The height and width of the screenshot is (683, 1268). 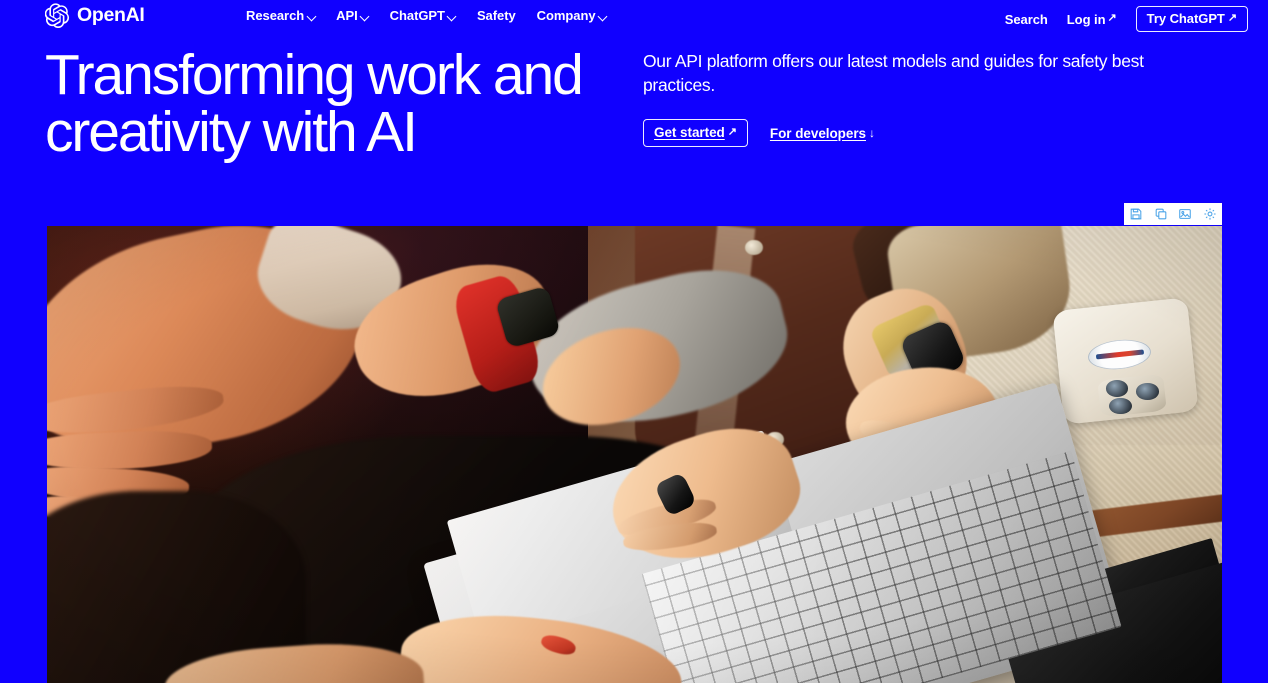 I want to click on search-label: Search, so click(x=1026, y=19).